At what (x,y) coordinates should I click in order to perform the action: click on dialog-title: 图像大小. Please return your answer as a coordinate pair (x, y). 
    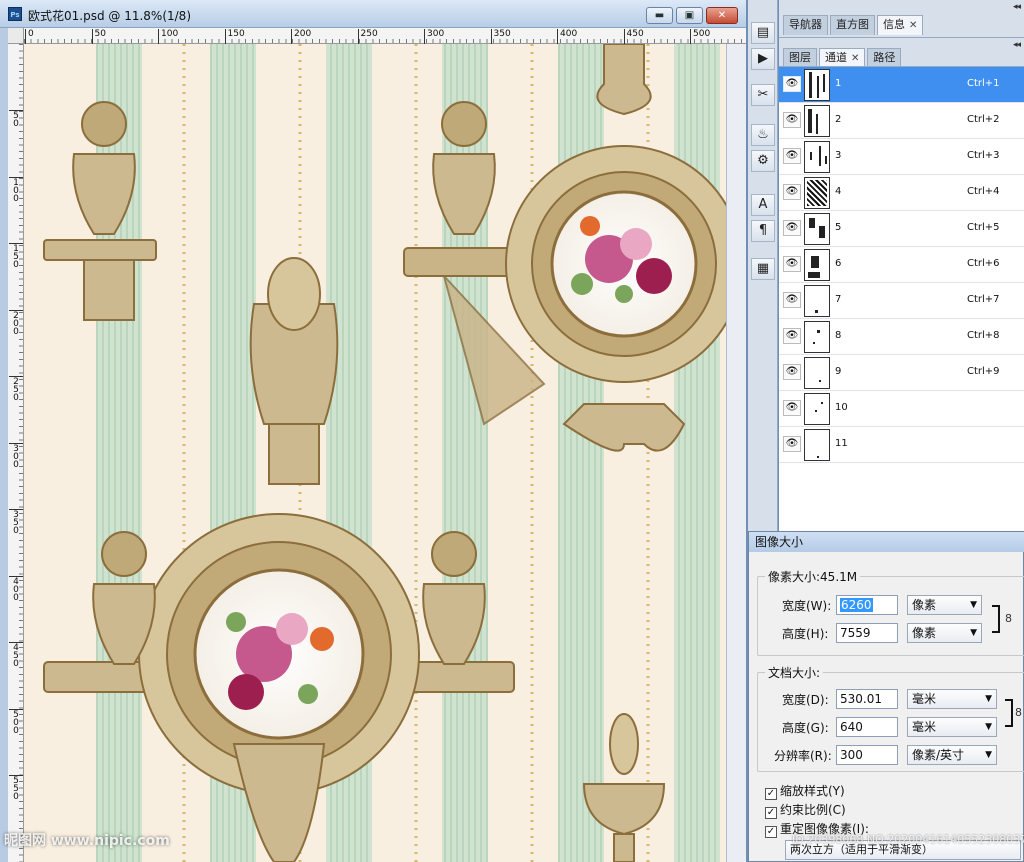
    Looking at the image, I should click on (886, 542).